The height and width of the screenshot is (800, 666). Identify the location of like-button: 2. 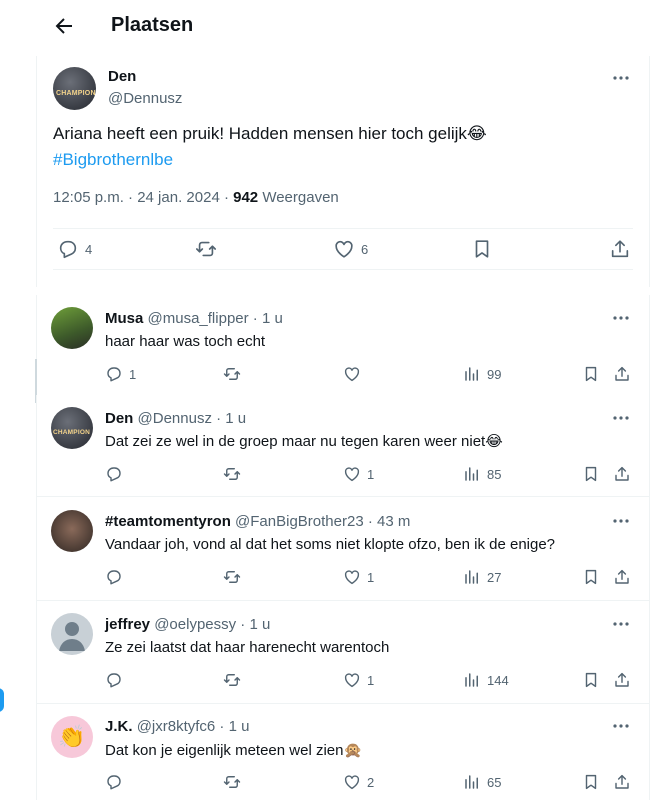
(358, 782).